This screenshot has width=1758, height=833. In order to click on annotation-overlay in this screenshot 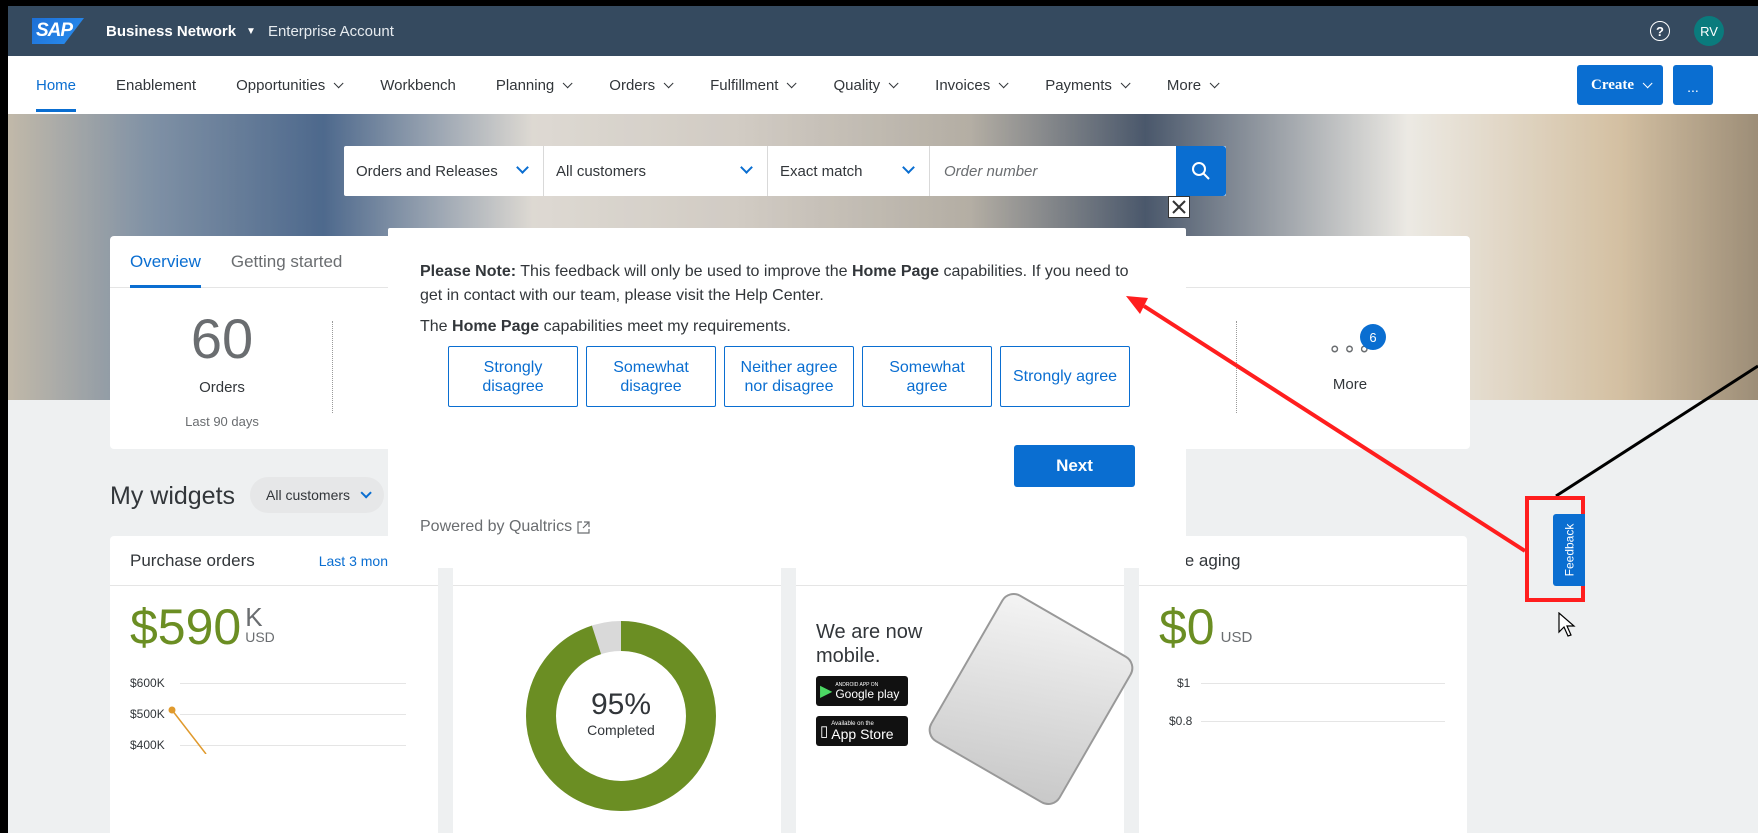, I will do `click(1442, 424)`.